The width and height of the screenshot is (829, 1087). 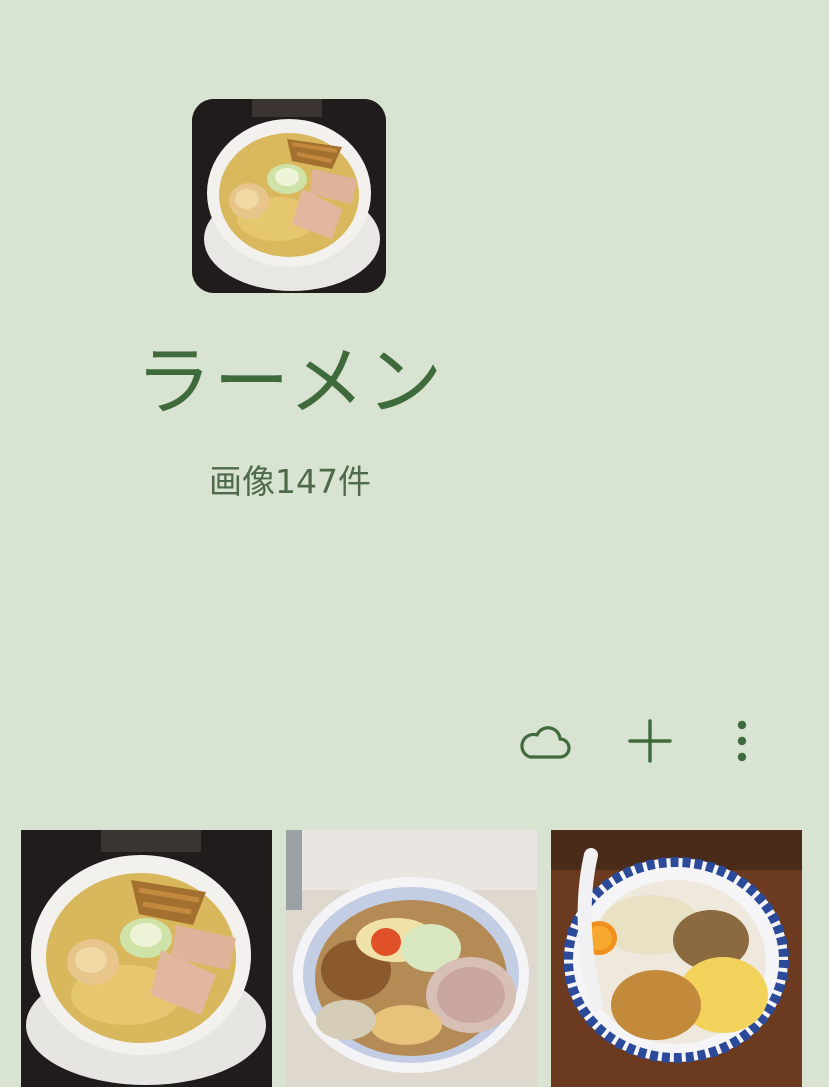 I want to click on mazesoba-photo, so click(x=411, y=958).